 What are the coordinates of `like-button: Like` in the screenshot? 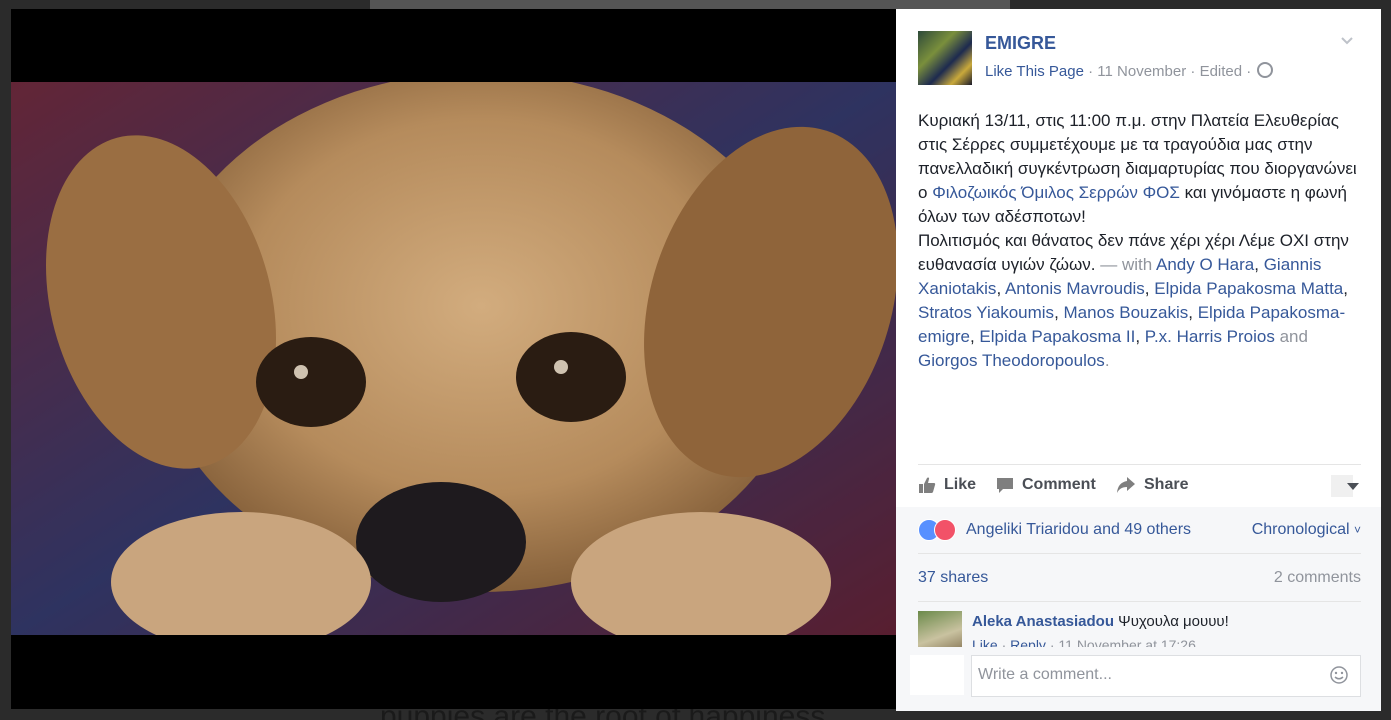 It's located at (947, 485).